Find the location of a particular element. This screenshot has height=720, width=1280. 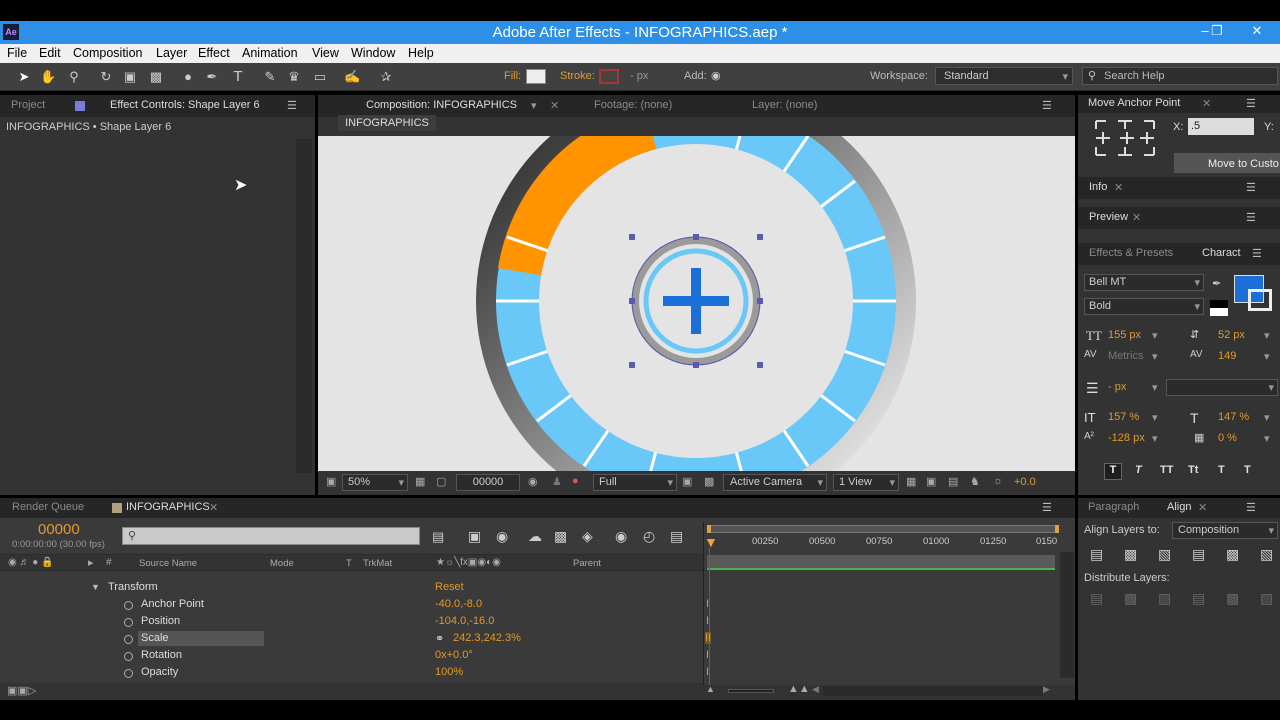

twirl-down-icon: ▼ is located at coordinates (95, 587).